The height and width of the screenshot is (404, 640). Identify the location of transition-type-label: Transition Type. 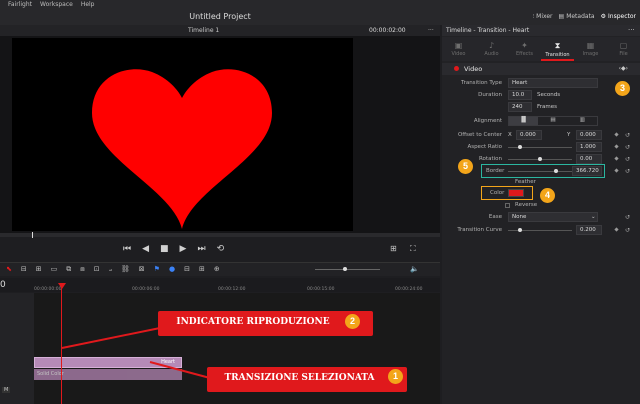
(481, 83).